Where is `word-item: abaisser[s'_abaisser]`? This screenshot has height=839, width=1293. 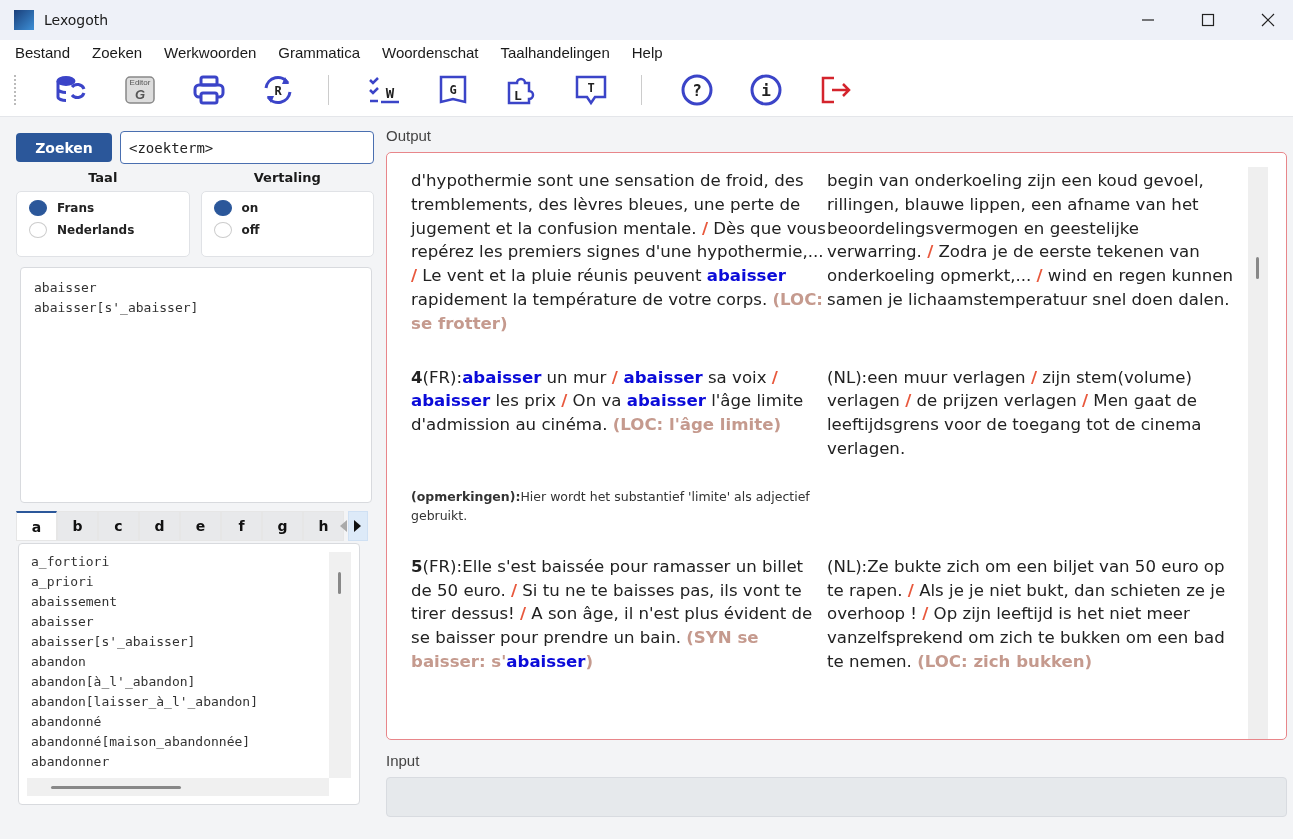 word-item: abaisser[s'_abaisser] is located at coordinates (180, 642).